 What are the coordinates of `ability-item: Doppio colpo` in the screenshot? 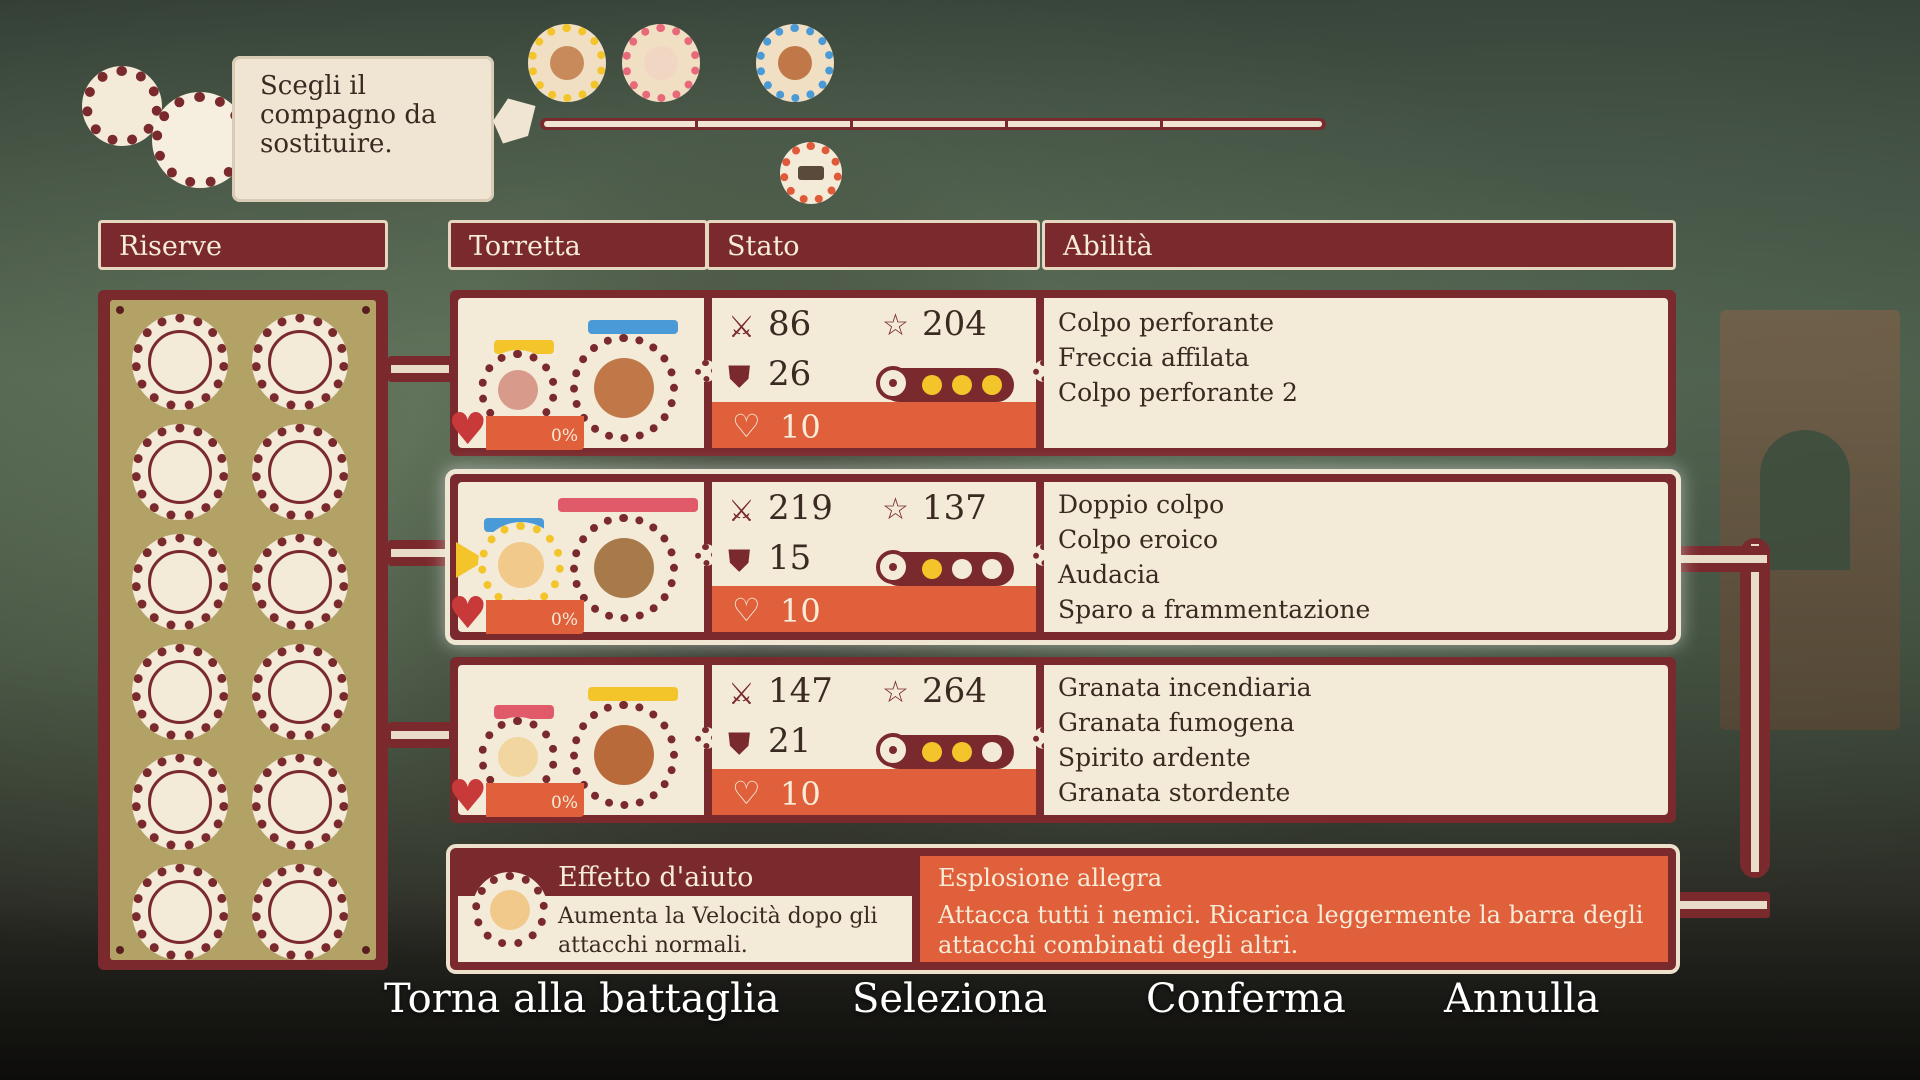 It's located at (1141, 504).